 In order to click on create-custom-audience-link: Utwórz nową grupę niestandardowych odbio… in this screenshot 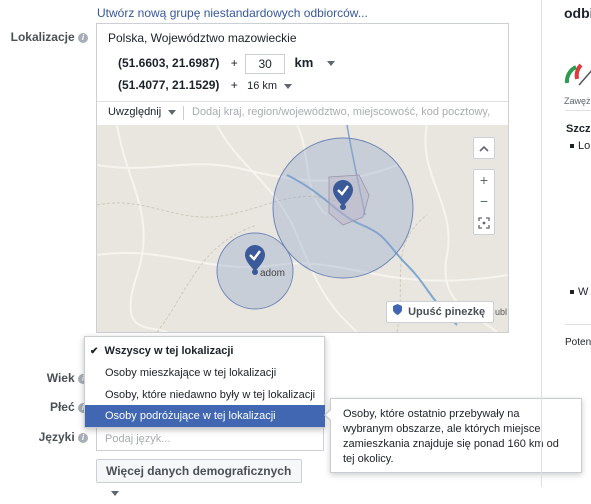, I will do `click(232, 13)`.